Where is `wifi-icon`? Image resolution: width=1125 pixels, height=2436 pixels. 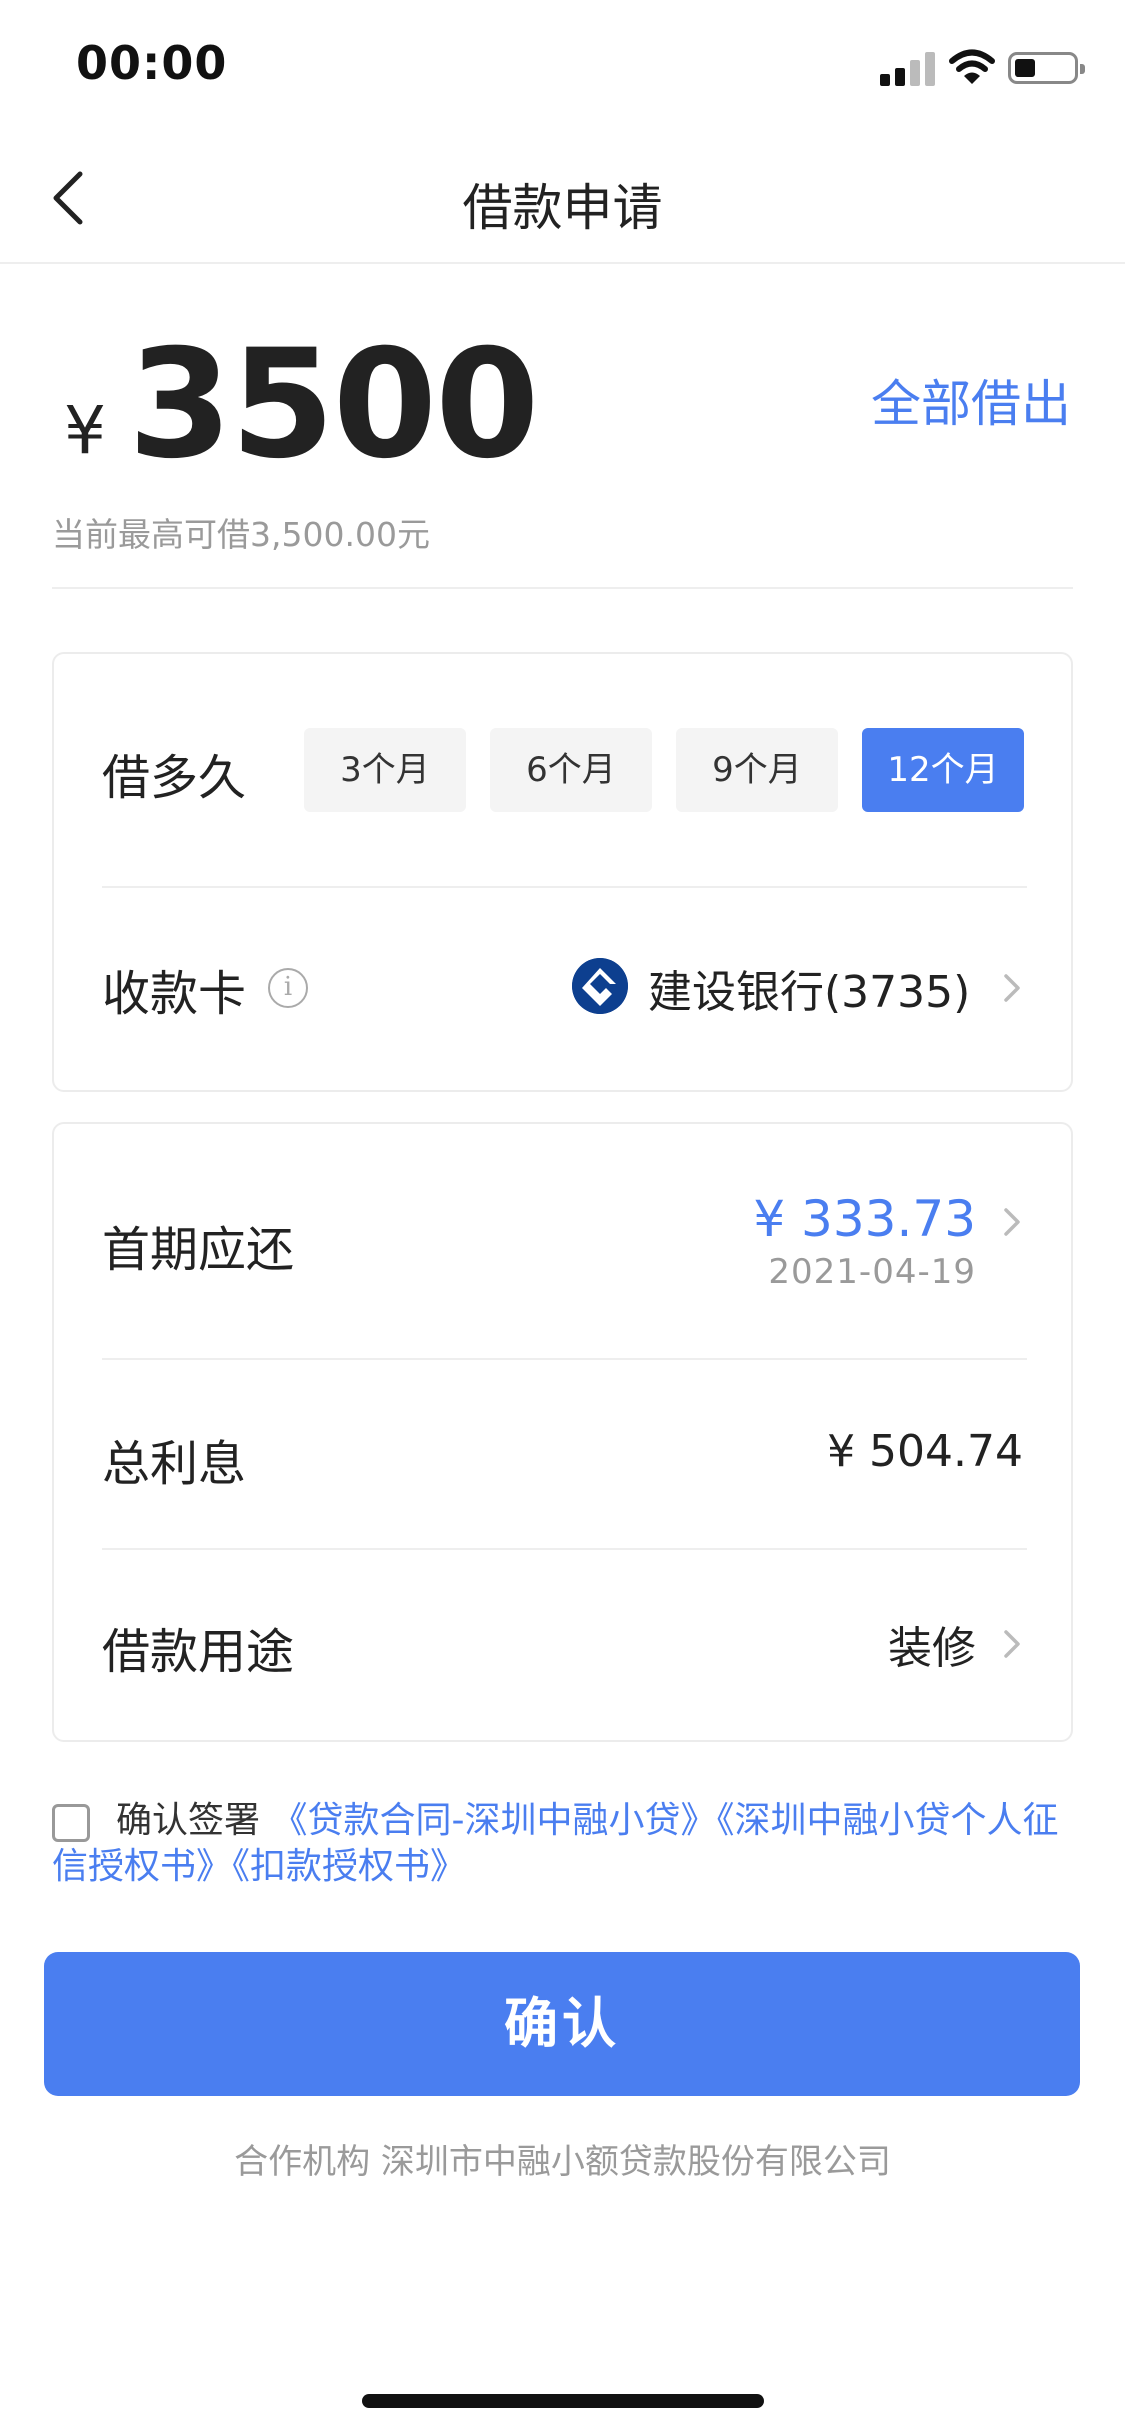 wifi-icon is located at coordinates (972, 66).